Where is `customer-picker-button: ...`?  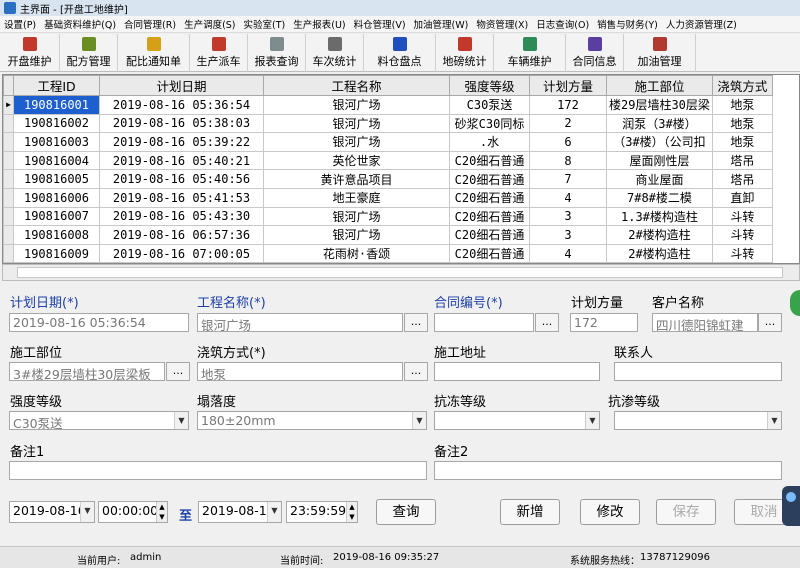
customer-picker-button: ... is located at coordinates (770, 322).